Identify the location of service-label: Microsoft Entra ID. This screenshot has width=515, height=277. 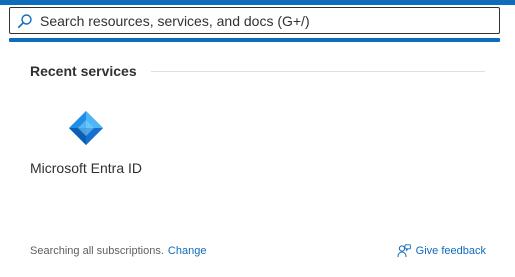
(86, 168).